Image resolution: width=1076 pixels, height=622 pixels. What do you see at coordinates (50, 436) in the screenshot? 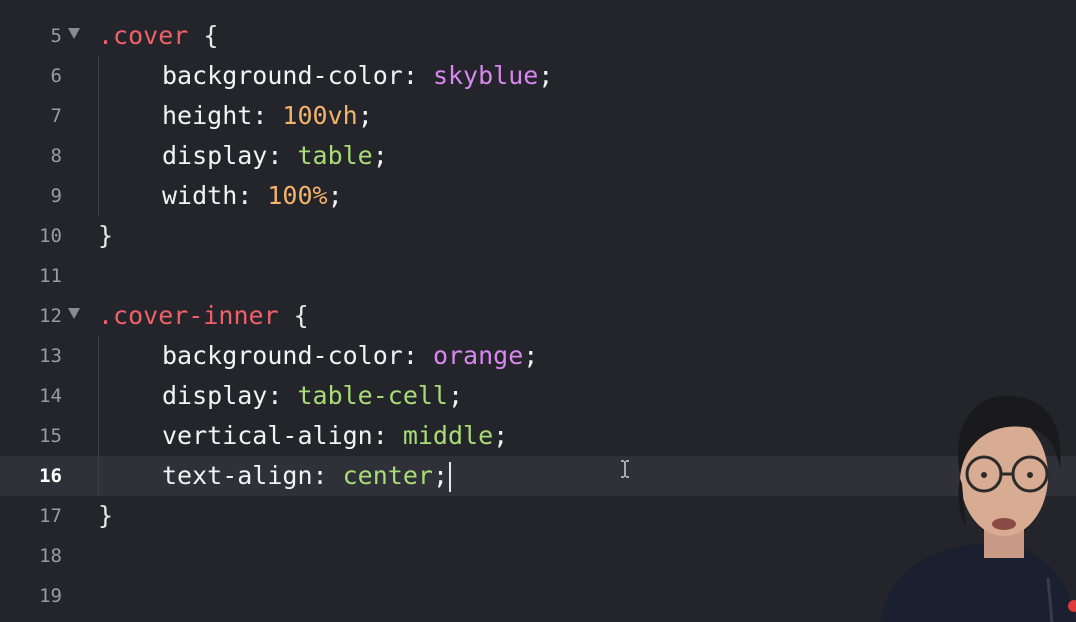
I see `line-number: 15` at bounding box center [50, 436].